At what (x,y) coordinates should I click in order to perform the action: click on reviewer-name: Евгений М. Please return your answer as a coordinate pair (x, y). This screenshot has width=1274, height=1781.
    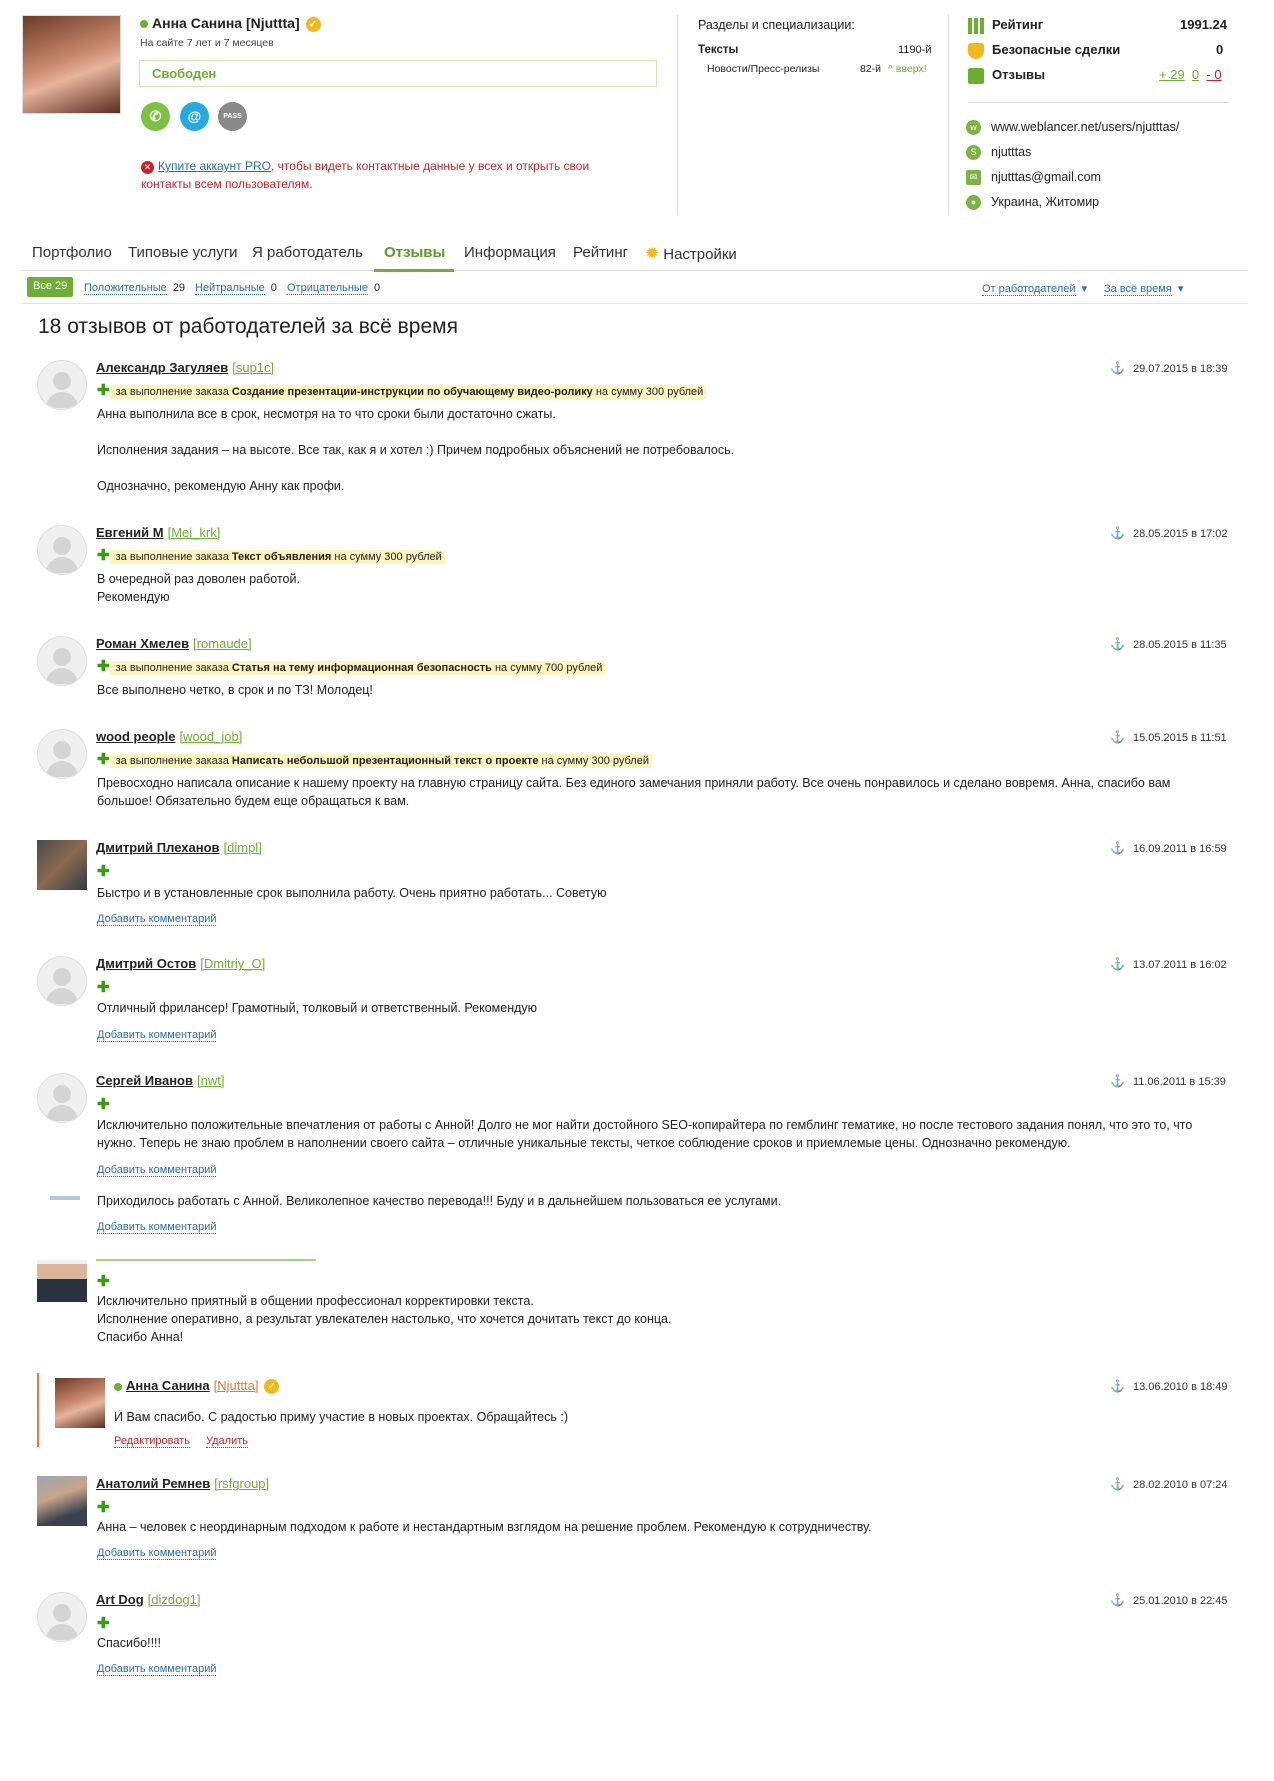
    Looking at the image, I should click on (130, 532).